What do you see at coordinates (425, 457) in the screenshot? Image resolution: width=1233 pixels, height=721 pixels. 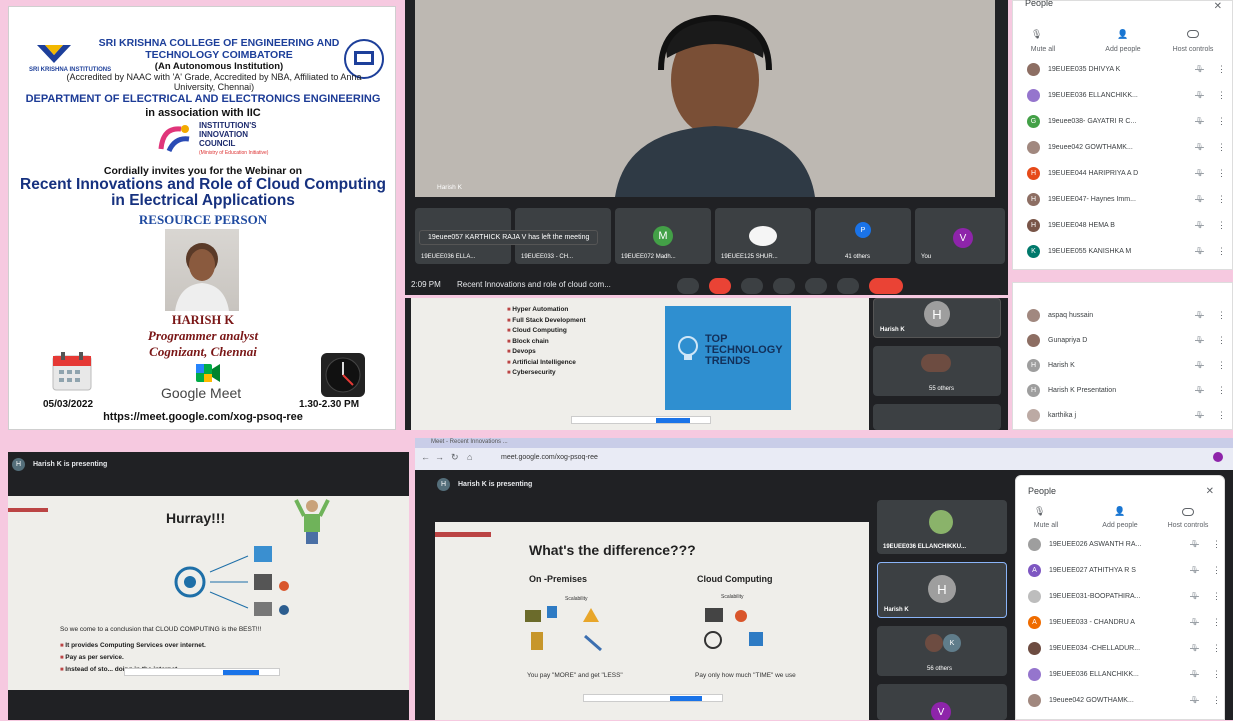 I see `back-icon: ←` at bounding box center [425, 457].